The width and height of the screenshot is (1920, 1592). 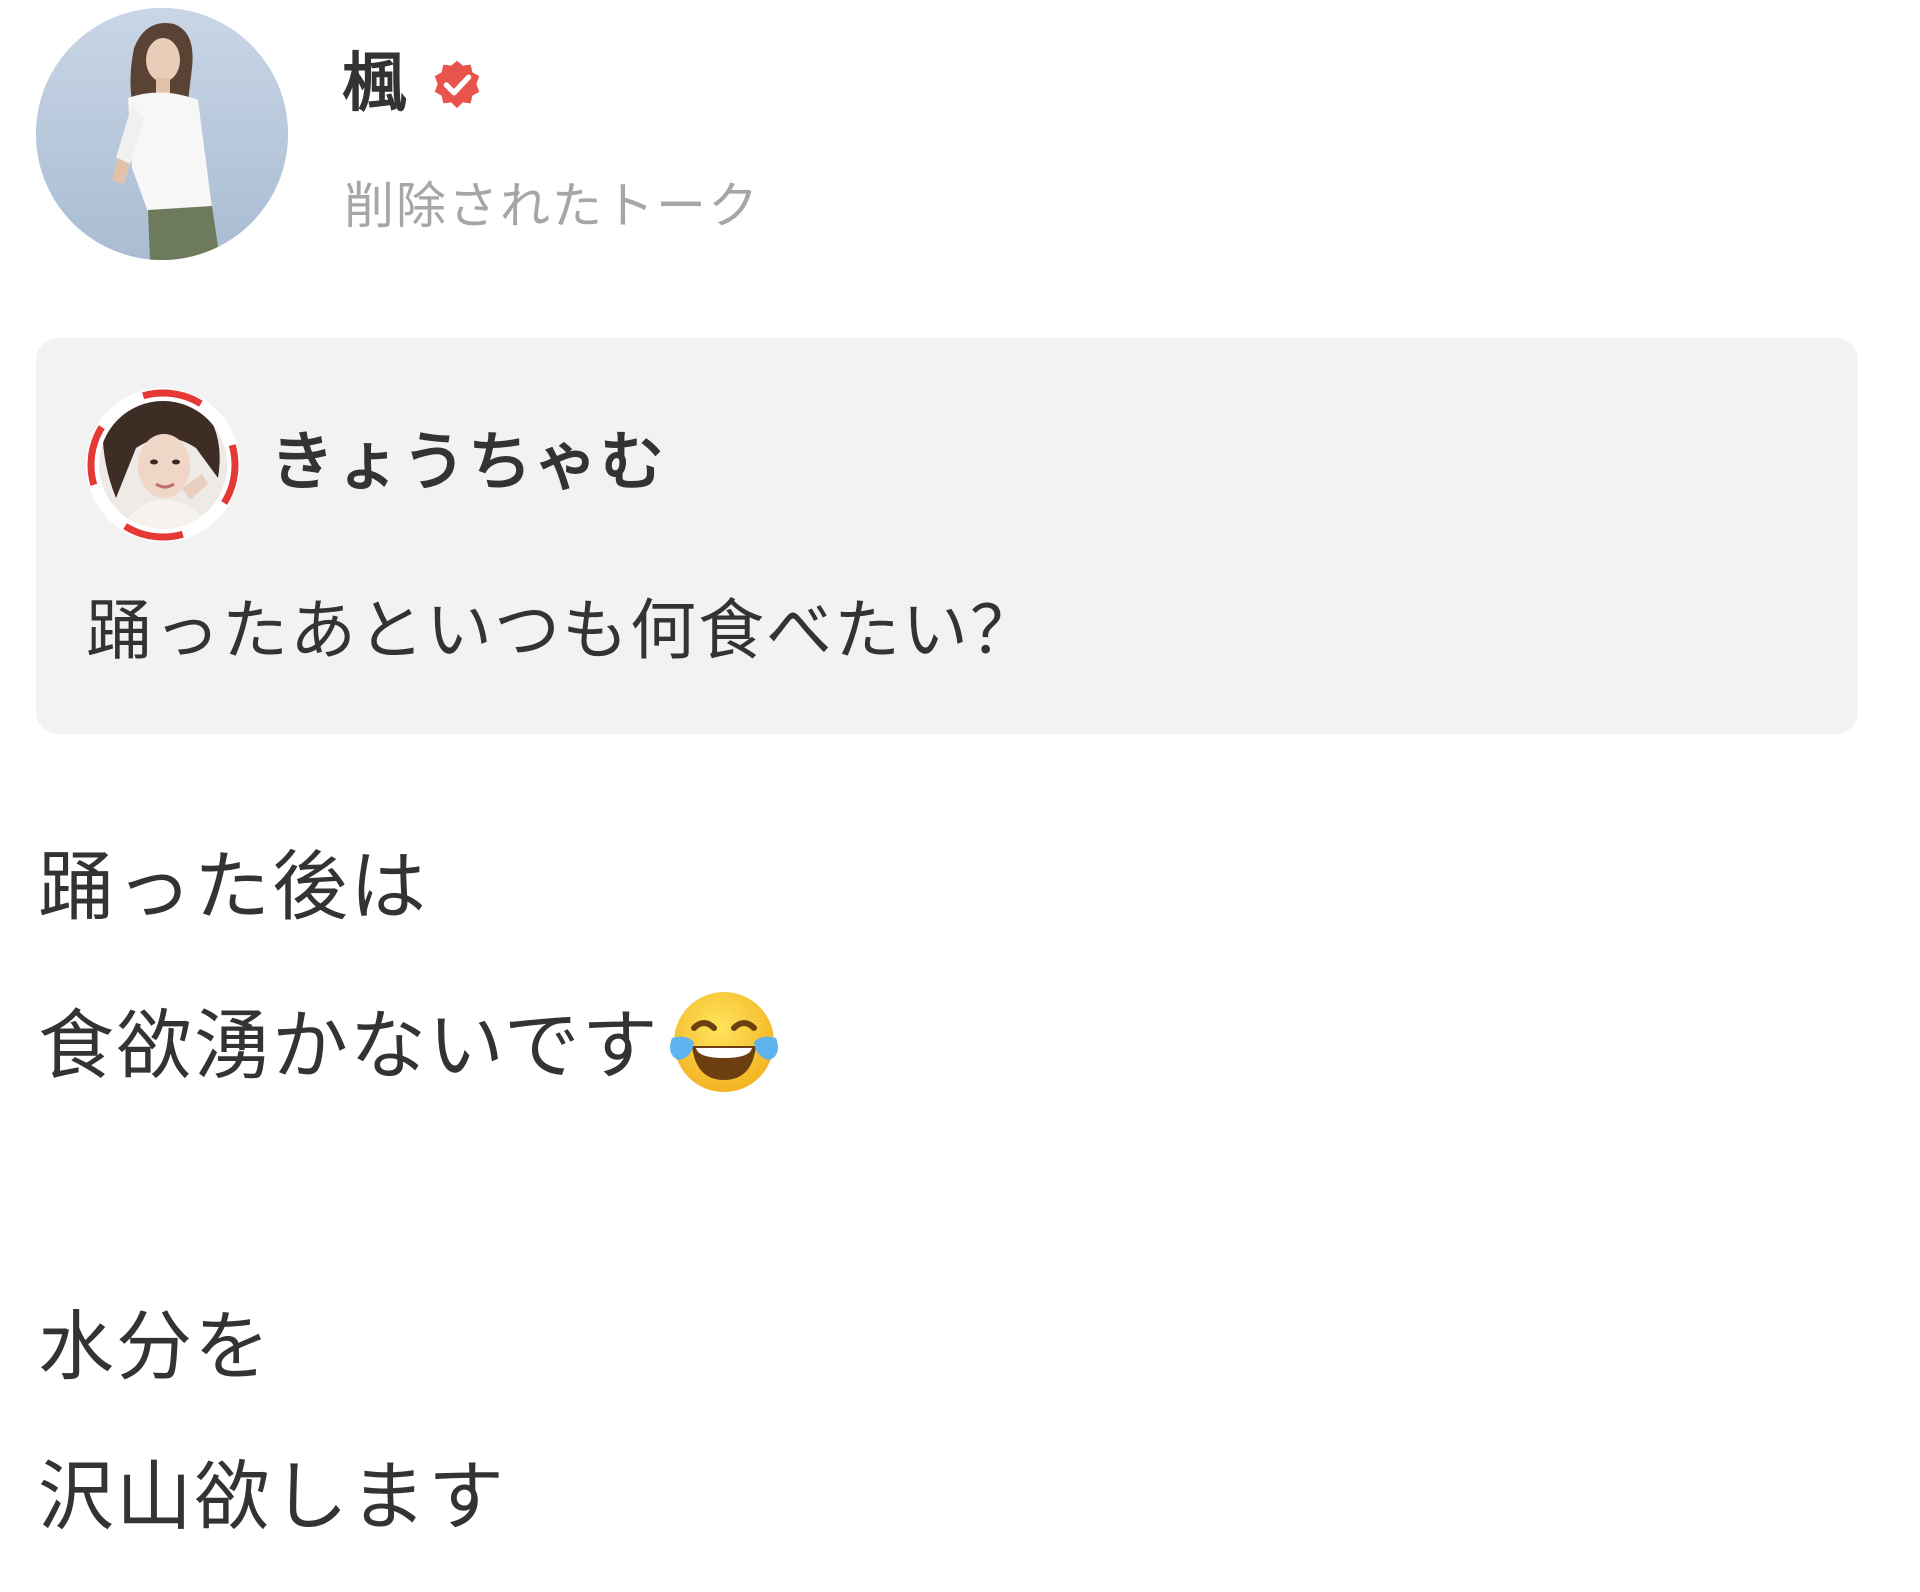 I want to click on answer-line: 沢山欲します, so click(x=958, y=1517).